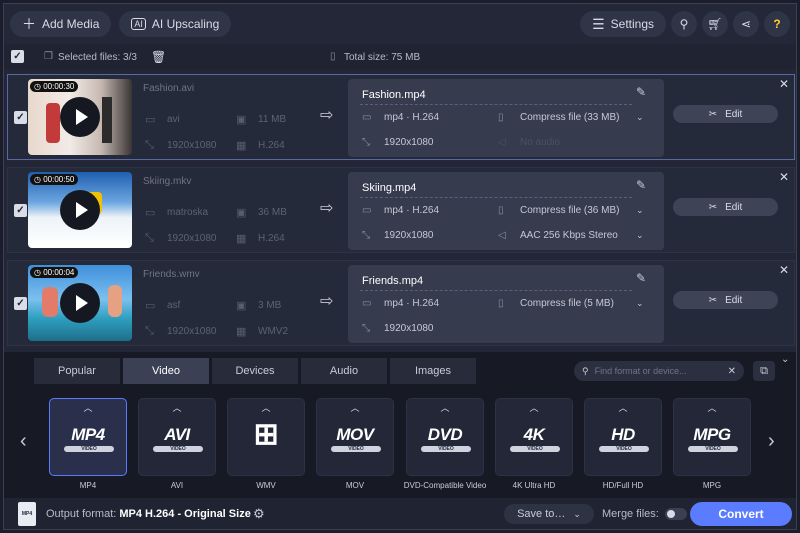  Describe the element at coordinates (771, 441) in the screenshot. I see `scroll-right-icon: ›` at that location.